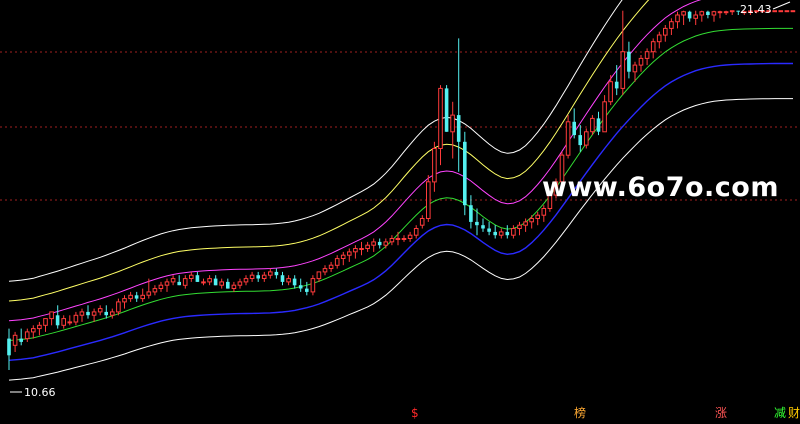  What do you see at coordinates (721, 413) in the screenshot?
I see `tag-zhang: 涨` at bounding box center [721, 413].